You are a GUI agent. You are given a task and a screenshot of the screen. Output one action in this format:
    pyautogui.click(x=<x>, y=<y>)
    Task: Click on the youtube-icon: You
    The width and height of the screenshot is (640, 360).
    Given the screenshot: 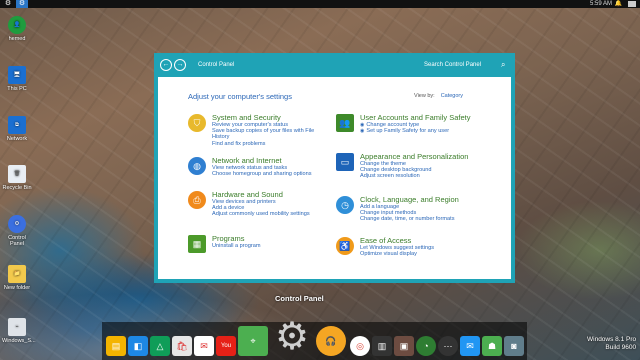 What is the action you would take?
    pyautogui.click(x=226, y=346)
    